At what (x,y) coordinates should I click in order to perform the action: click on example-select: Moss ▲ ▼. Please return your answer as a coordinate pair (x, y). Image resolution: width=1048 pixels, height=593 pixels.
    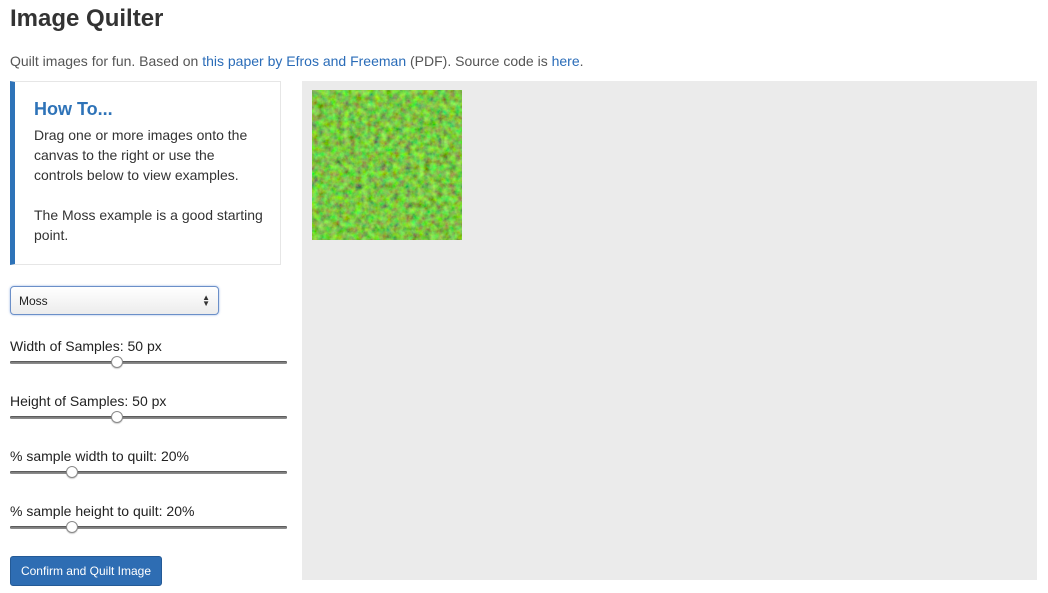
    Looking at the image, I should click on (114, 300).